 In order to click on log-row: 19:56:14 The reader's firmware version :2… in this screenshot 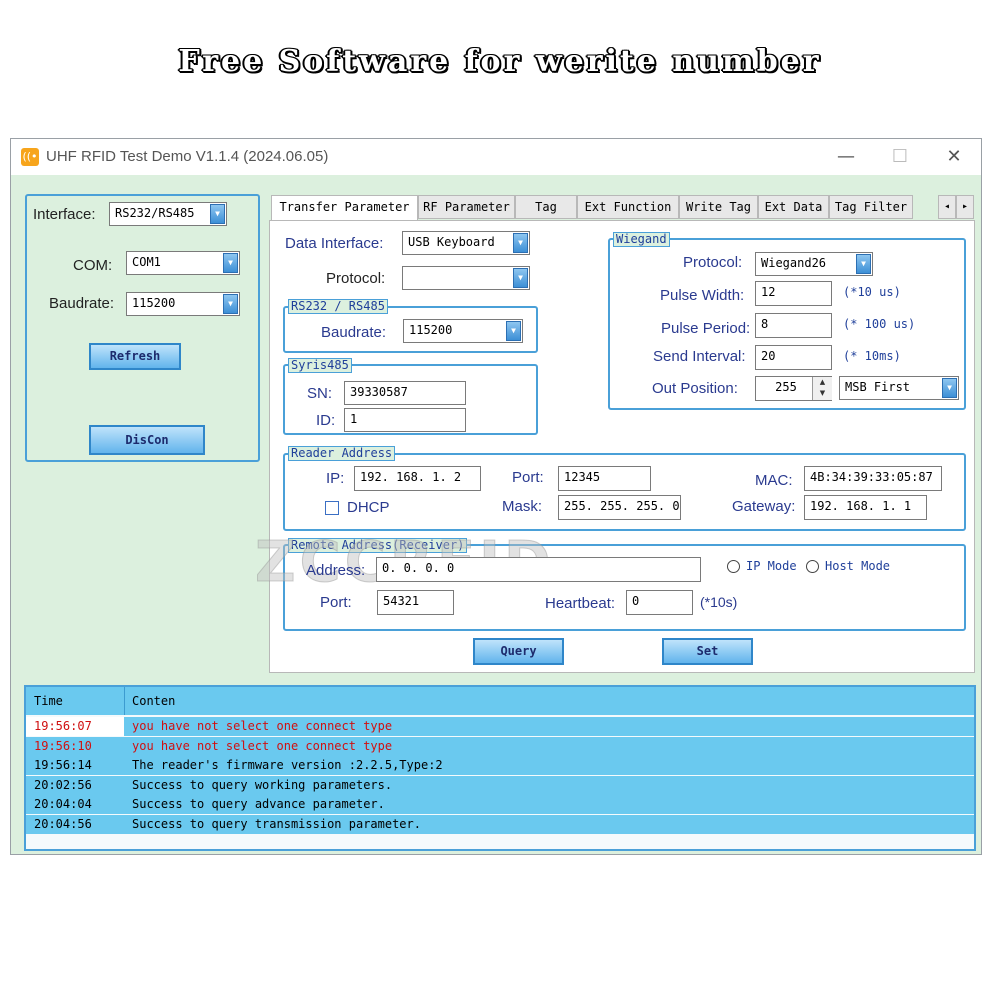, I will do `click(500, 765)`.